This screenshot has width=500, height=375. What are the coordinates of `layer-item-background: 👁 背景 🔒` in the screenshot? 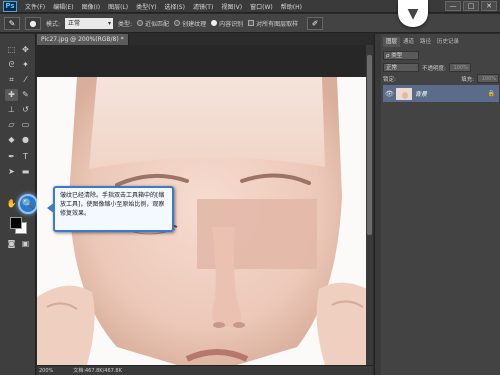 It's located at (441, 93).